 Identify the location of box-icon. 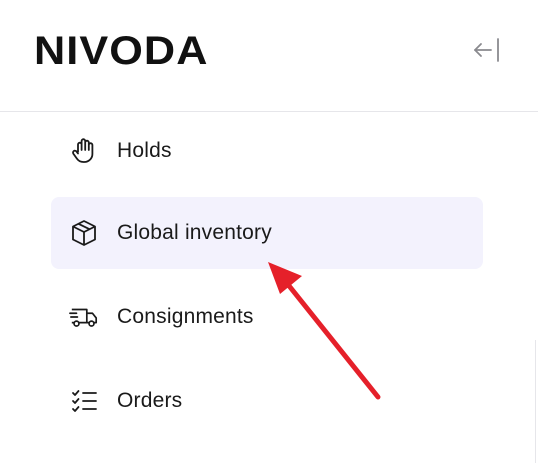
(84, 233).